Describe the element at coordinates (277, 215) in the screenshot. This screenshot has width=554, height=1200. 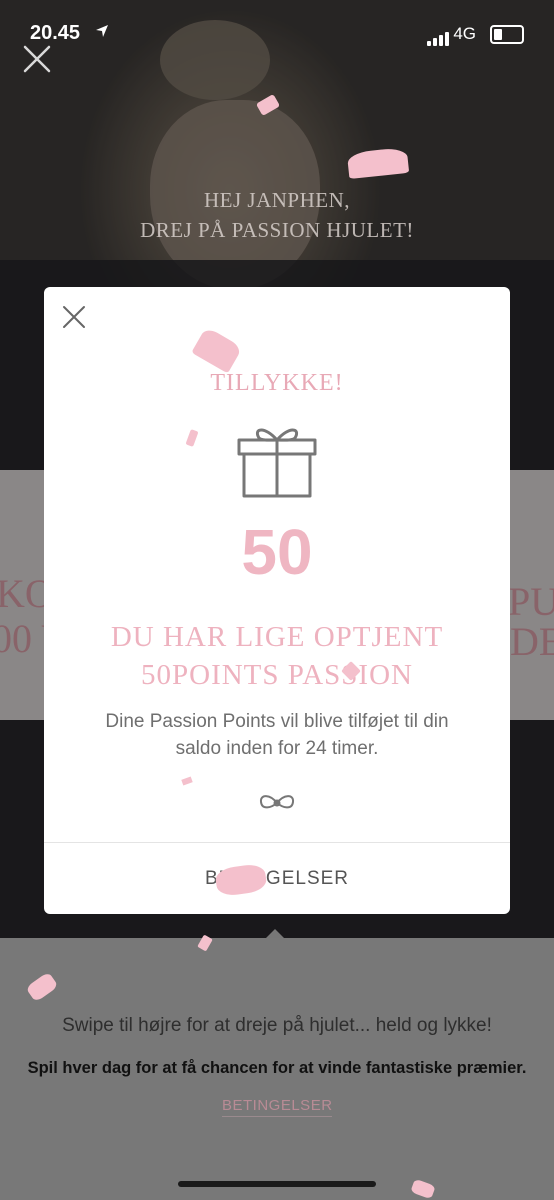
I see `greeting: HEJ JANPHEN, DREJ PÅ PASSION HJULET!` at that location.